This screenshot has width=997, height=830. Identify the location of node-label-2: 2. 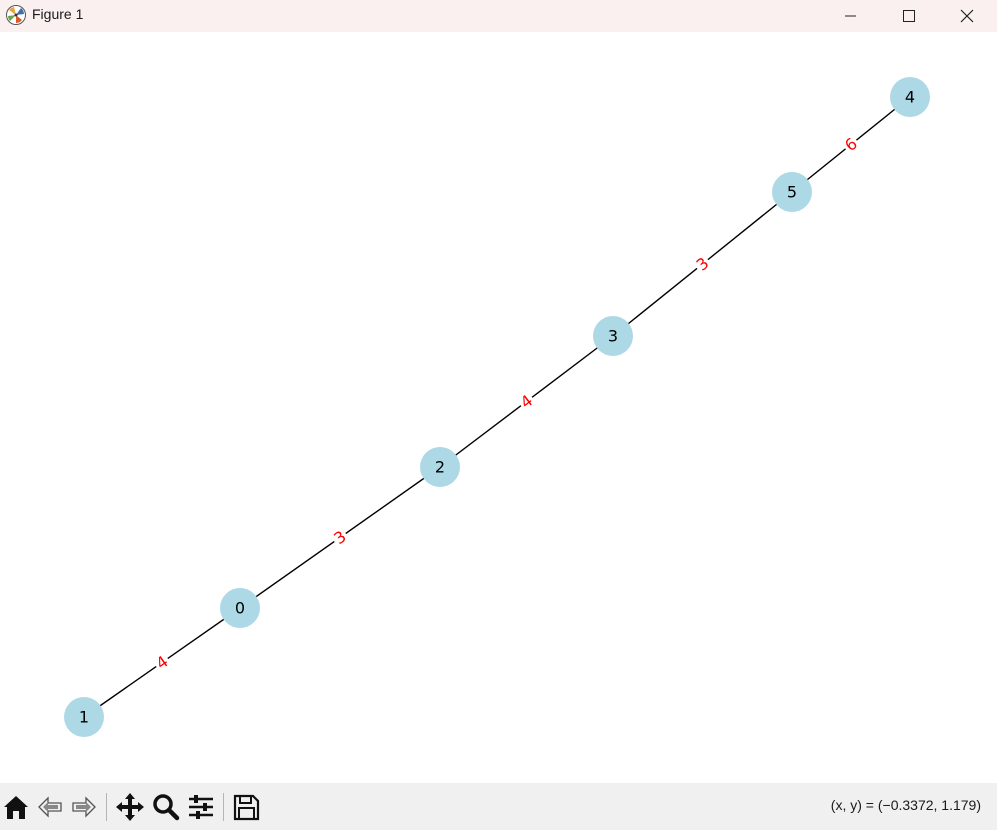
(440, 467).